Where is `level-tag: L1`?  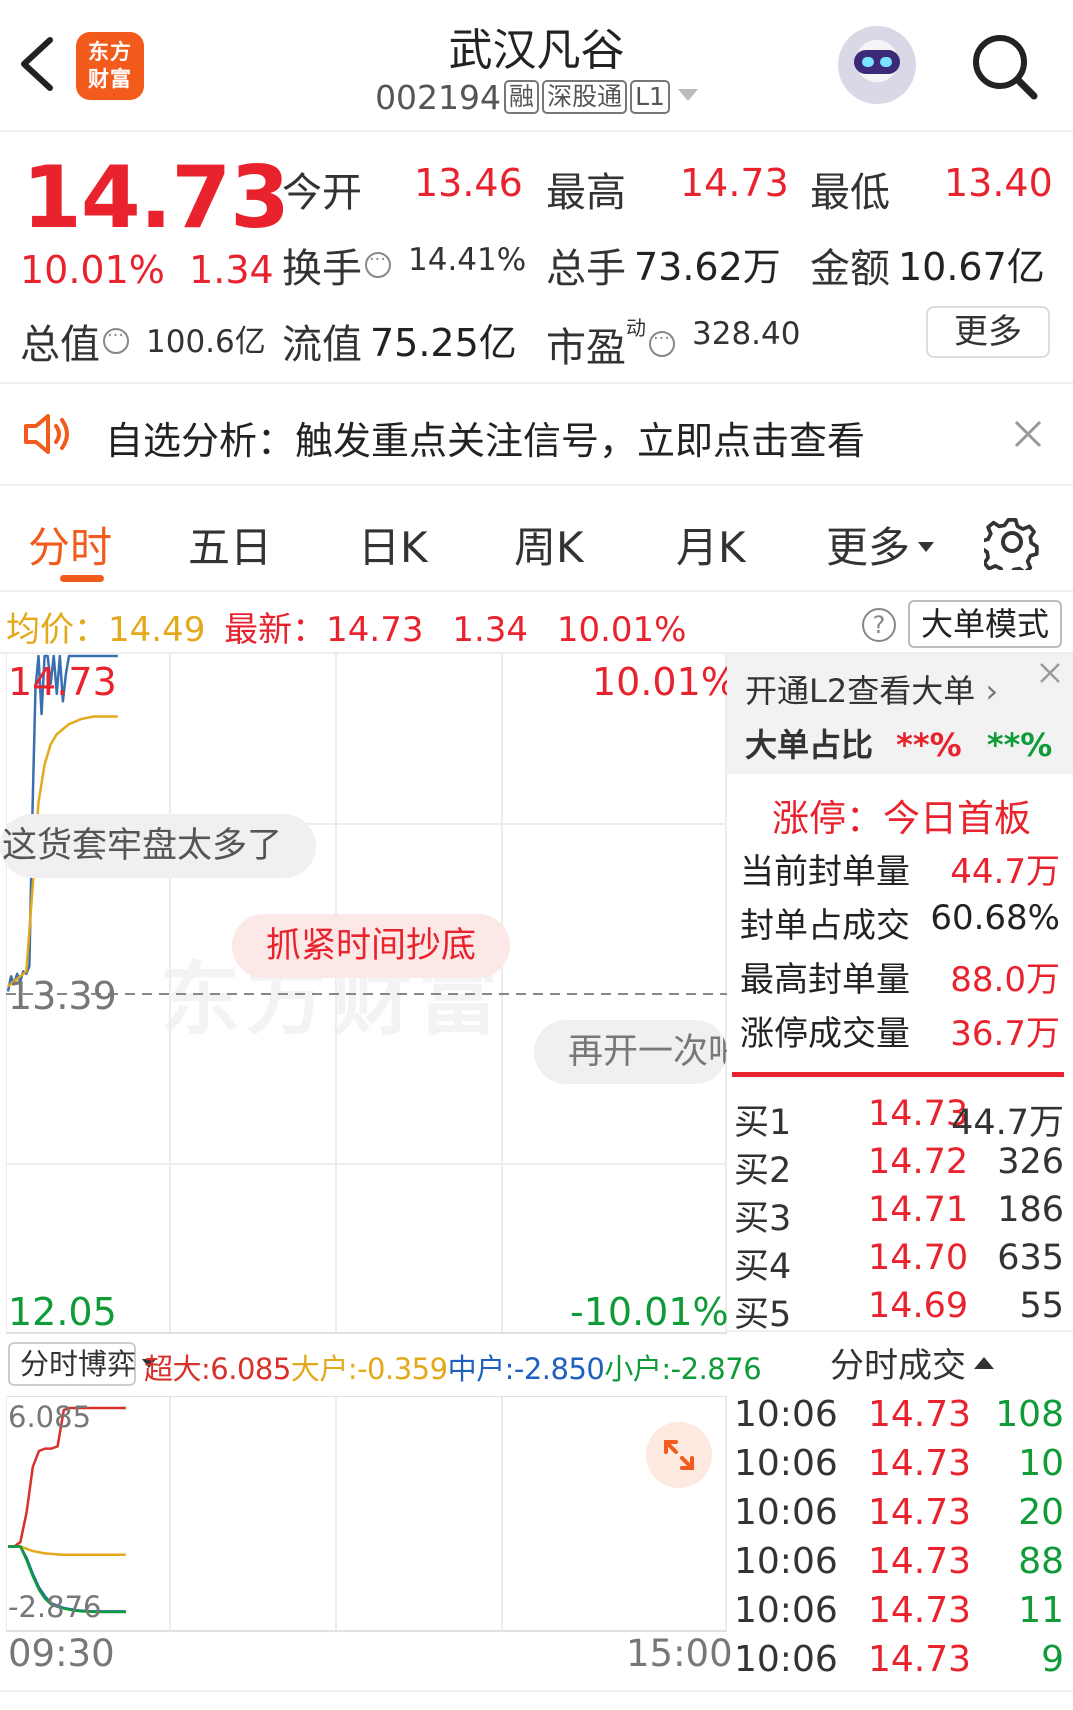 level-tag: L1 is located at coordinates (650, 97).